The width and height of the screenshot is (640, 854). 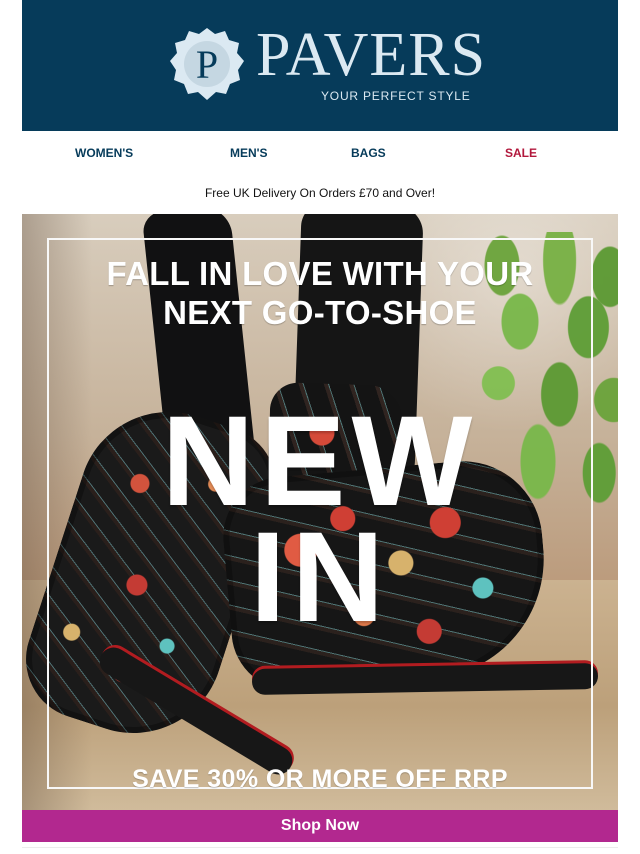 I want to click on logo-letter: P, so click(x=207, y=64).